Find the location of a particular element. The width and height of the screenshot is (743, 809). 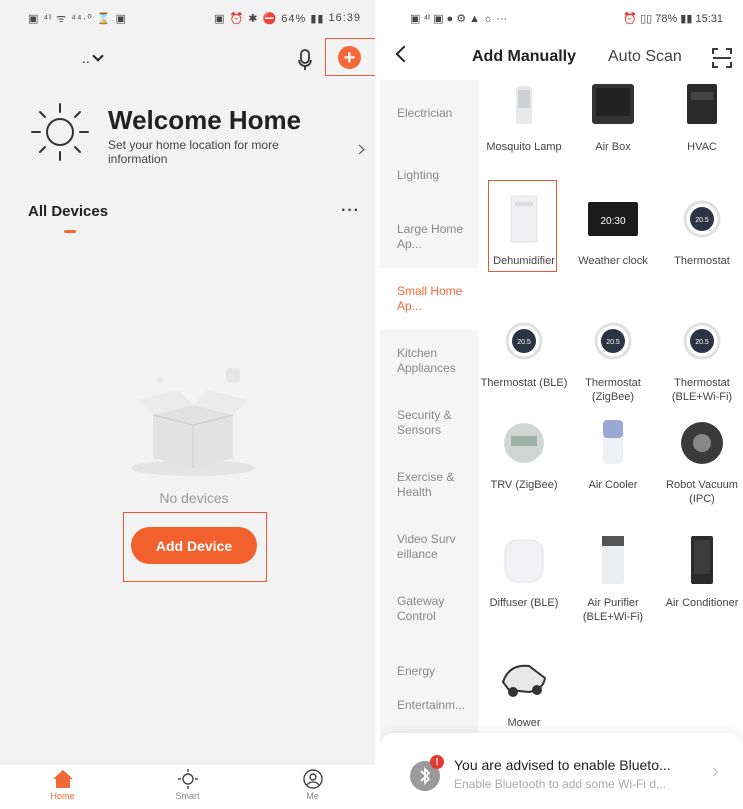

device-thermostat-zigbee: 20.5 Thermostat (ZigBee) is located at coordinates (613, 360).